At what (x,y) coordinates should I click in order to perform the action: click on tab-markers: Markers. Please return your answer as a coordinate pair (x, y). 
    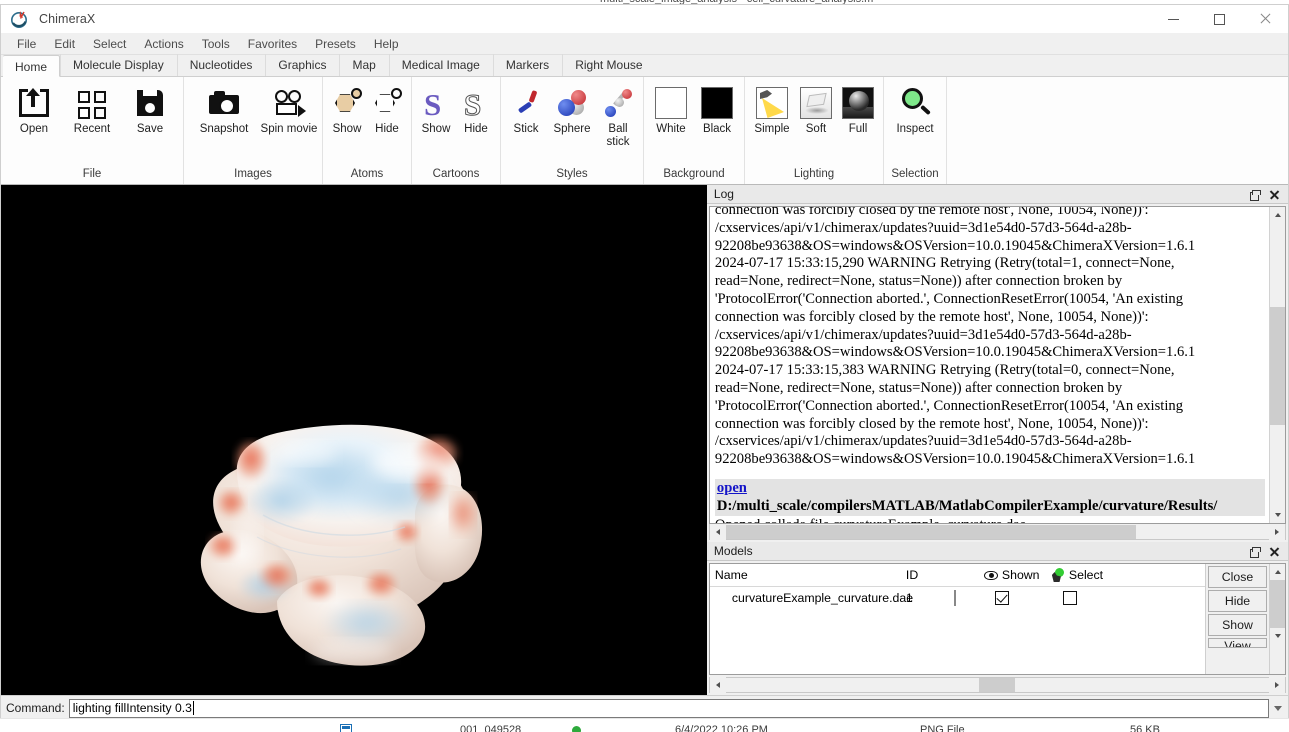
    Looking at the image, I should click on (527, 65).